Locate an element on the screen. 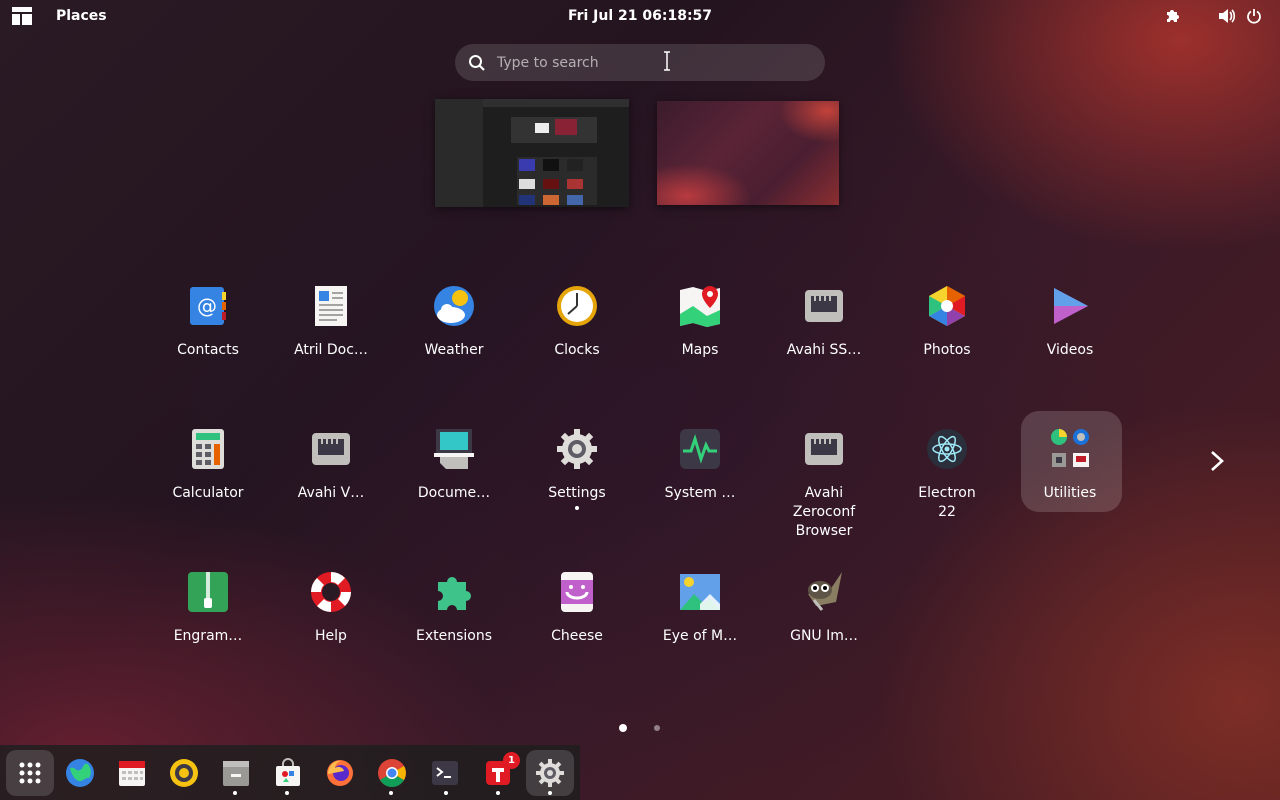  dock-rhythmbox is located at coordinates (184, 773).